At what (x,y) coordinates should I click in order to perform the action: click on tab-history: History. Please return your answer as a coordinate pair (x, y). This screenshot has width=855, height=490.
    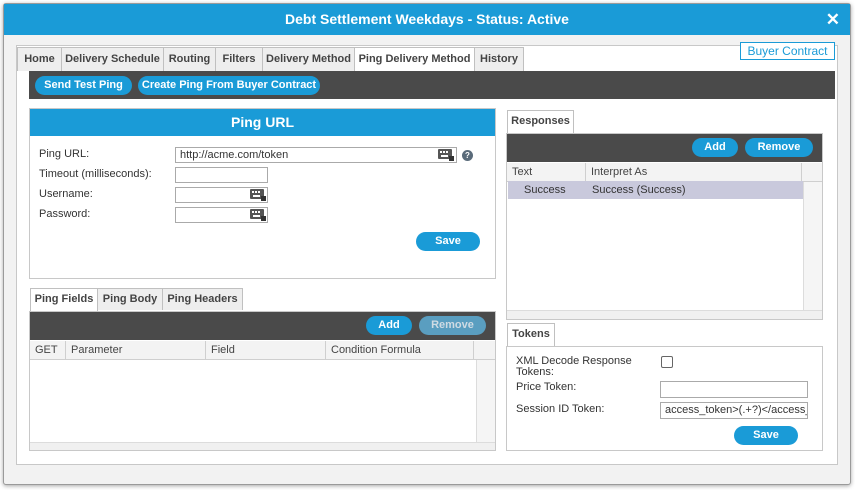
    Looking at the image, I should click on (499, 59).